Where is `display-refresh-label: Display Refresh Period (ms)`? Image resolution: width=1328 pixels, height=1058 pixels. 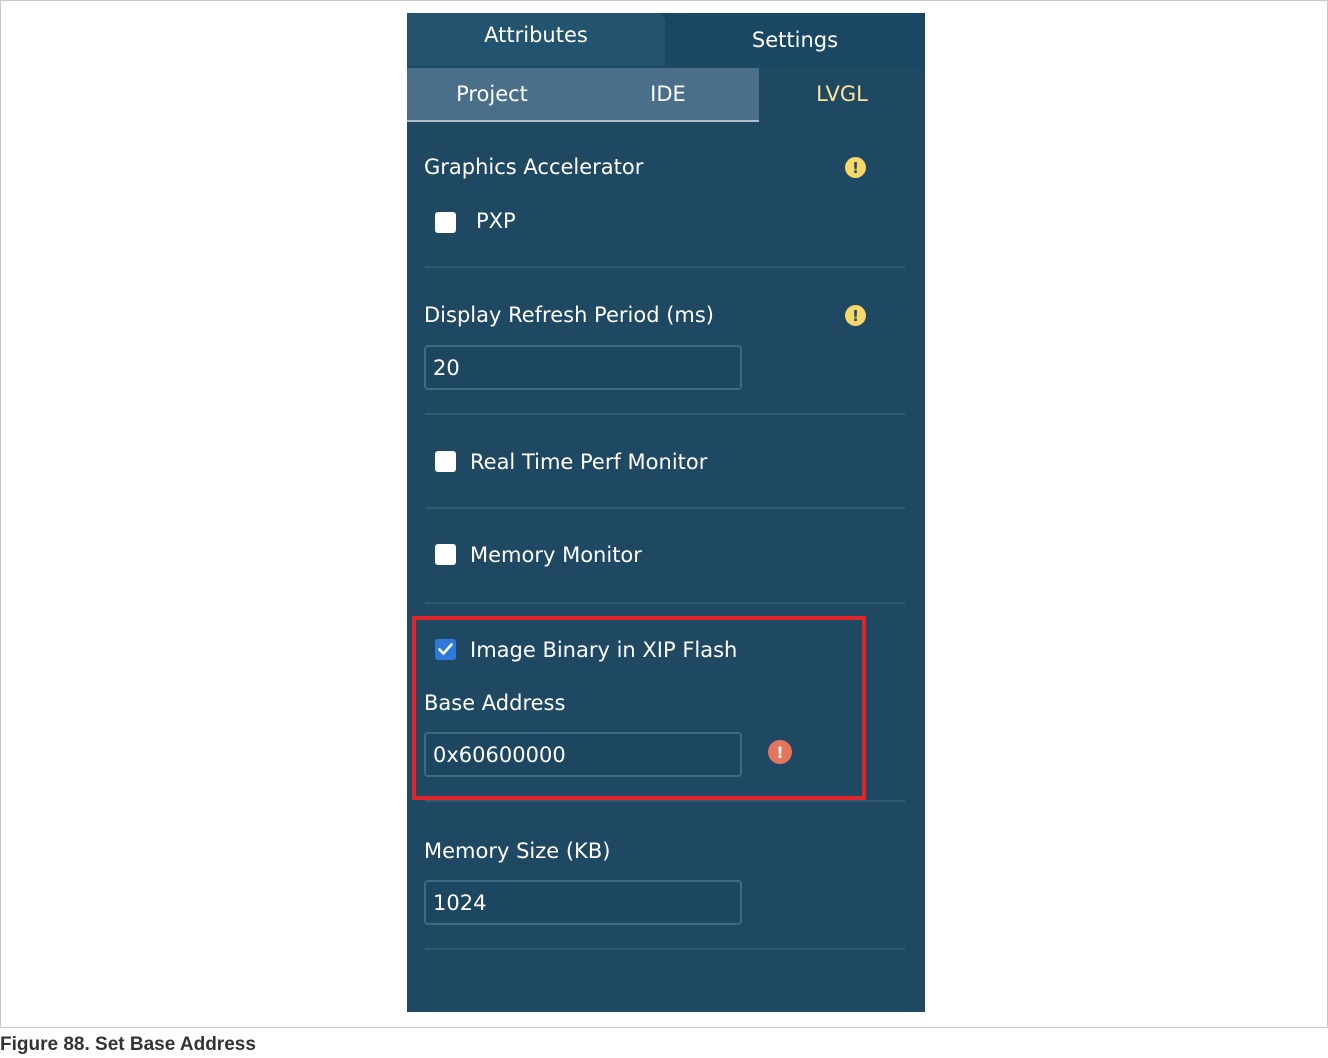
display-refresh-label: Display Refresh Period (ms) is located at coordinates (569, 315).